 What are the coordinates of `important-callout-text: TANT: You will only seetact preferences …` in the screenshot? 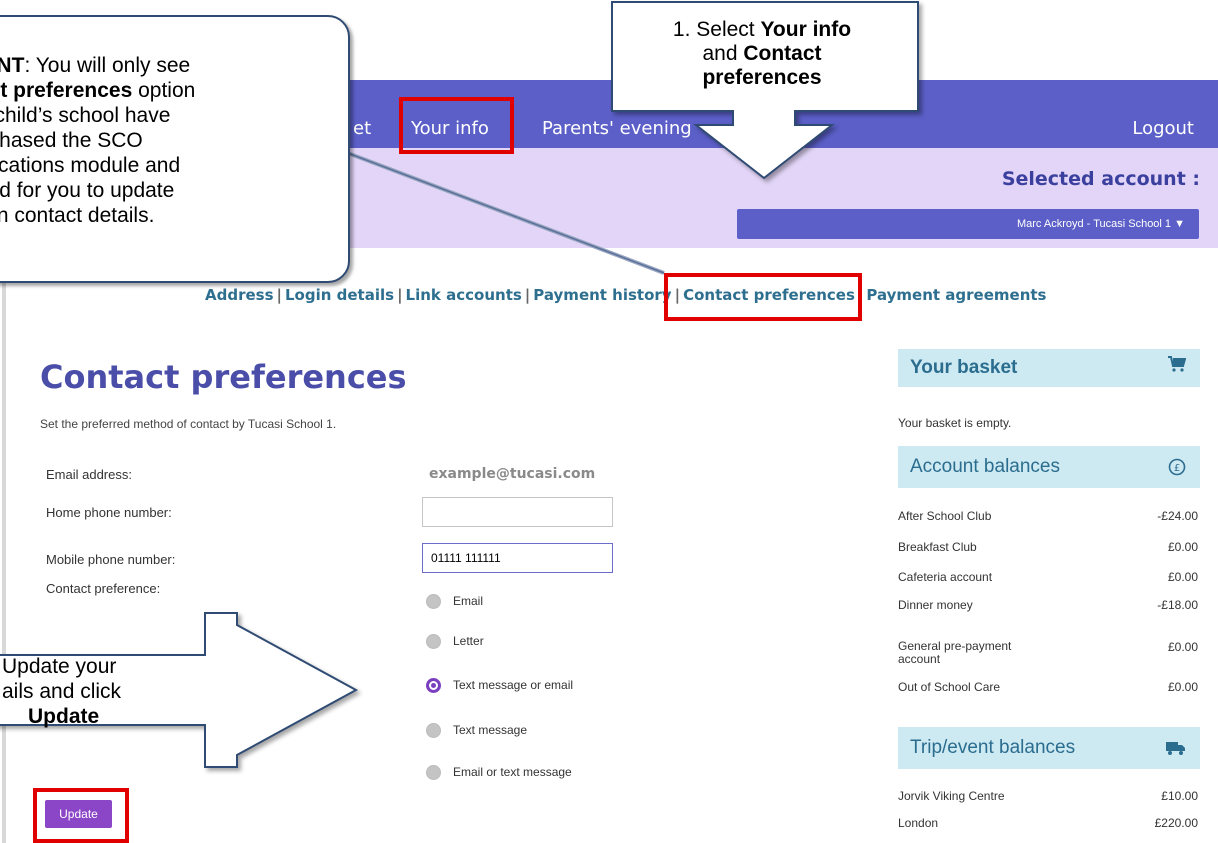 It's located at (160, 140).